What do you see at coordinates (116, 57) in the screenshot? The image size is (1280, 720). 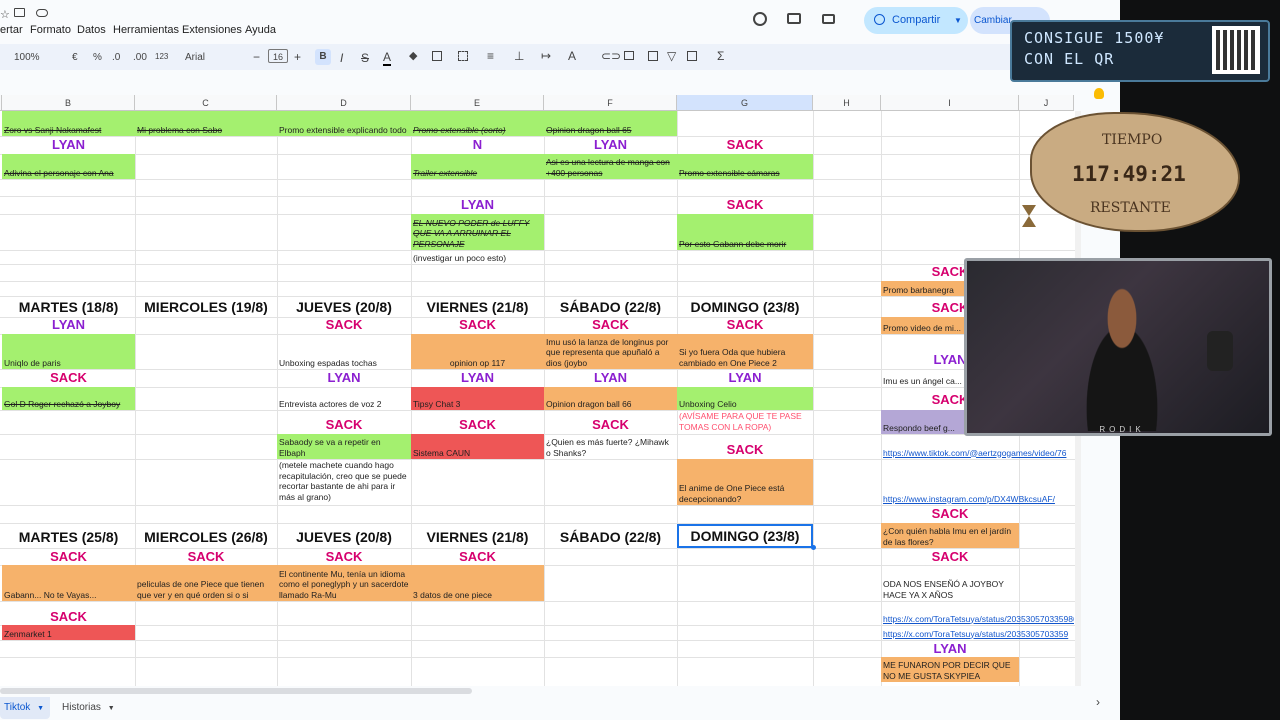 I see `decrease-decimal-button: .0` at bounding box center [116, 57].